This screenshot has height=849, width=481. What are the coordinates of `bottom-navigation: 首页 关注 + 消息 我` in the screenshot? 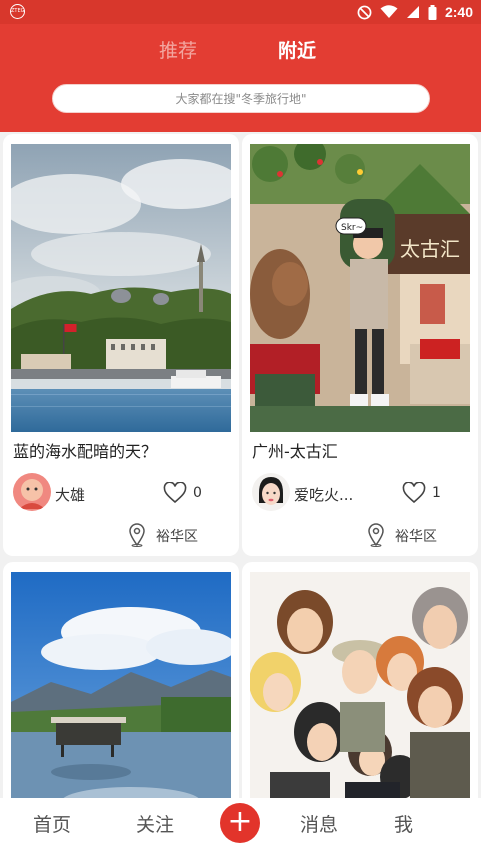 It's located at (240, 823).